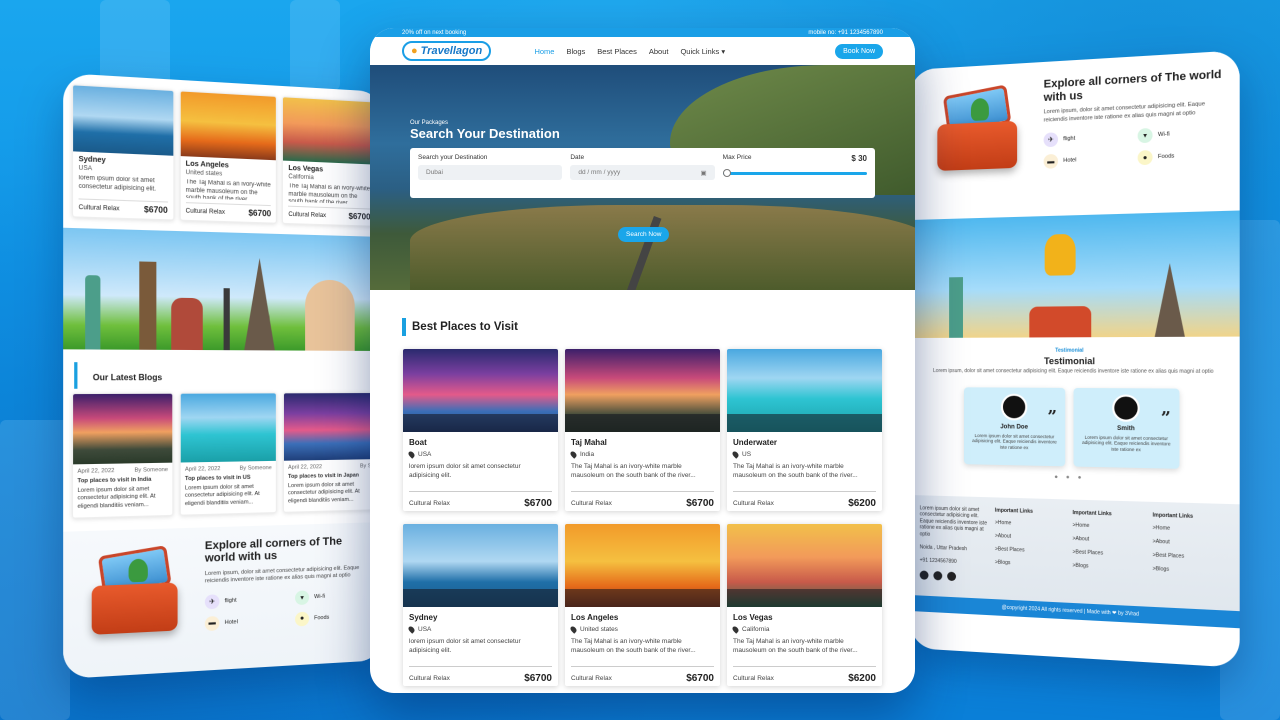 The height and width of the screenshot is (720, 1280). What do you see at coordinates (804, 629) in the screenshot?
I see `place-location: California` at bounding box center [804, 629].